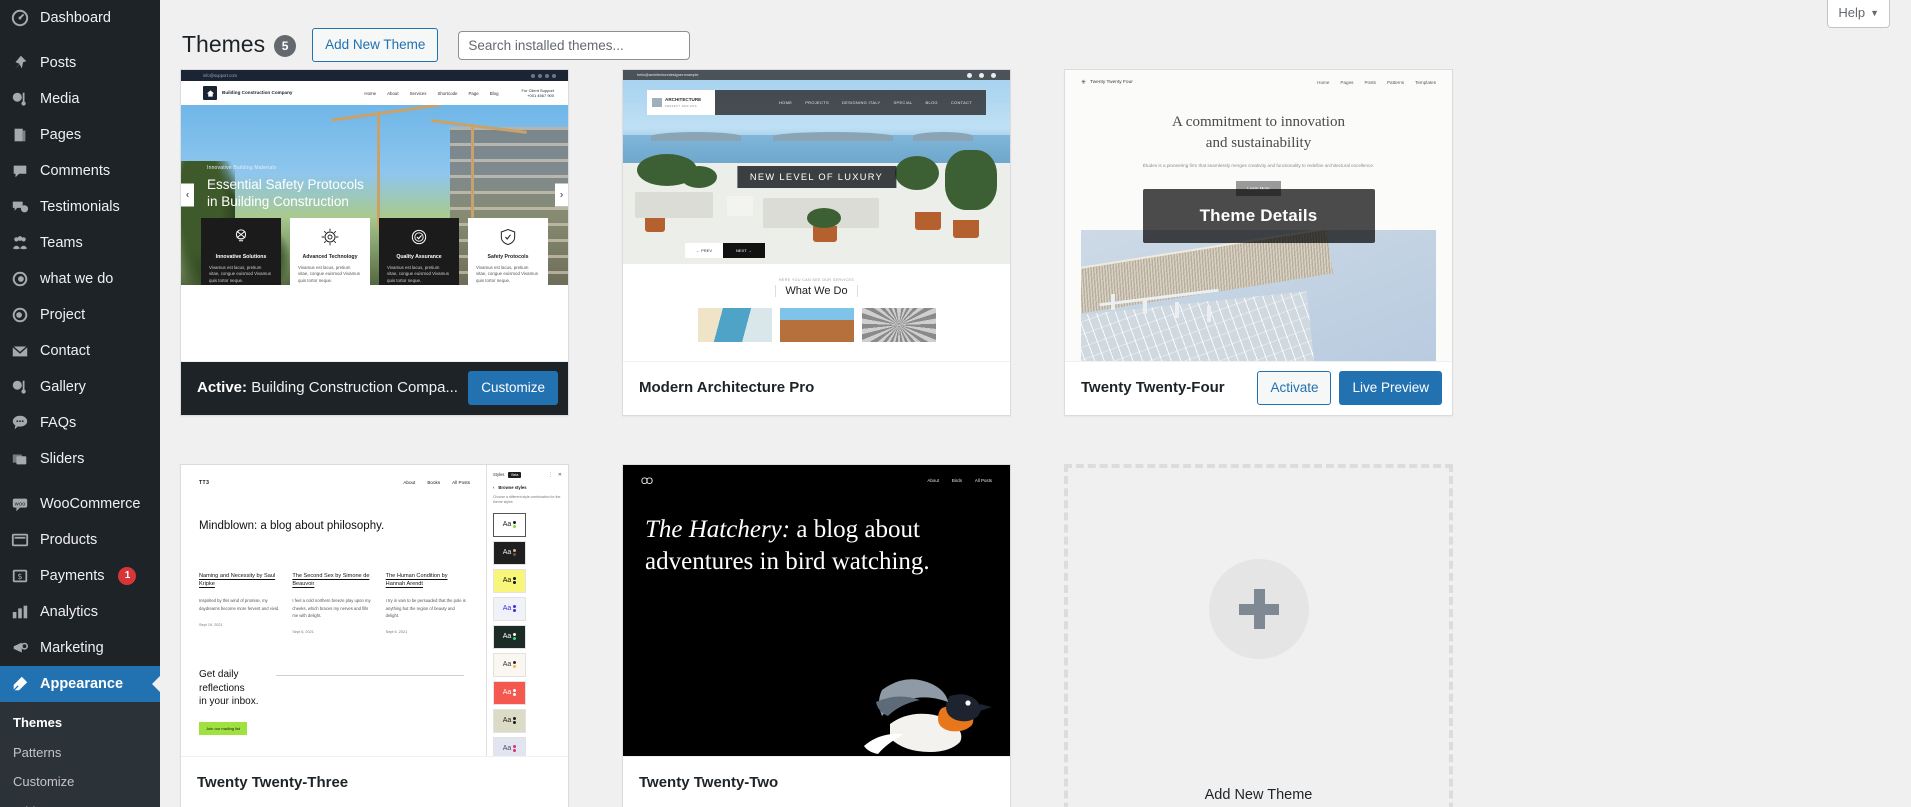 The width and height of the screenshot is (1911, 807). I want to click on sidebar-item-posts: Posts, so click(80, 63).